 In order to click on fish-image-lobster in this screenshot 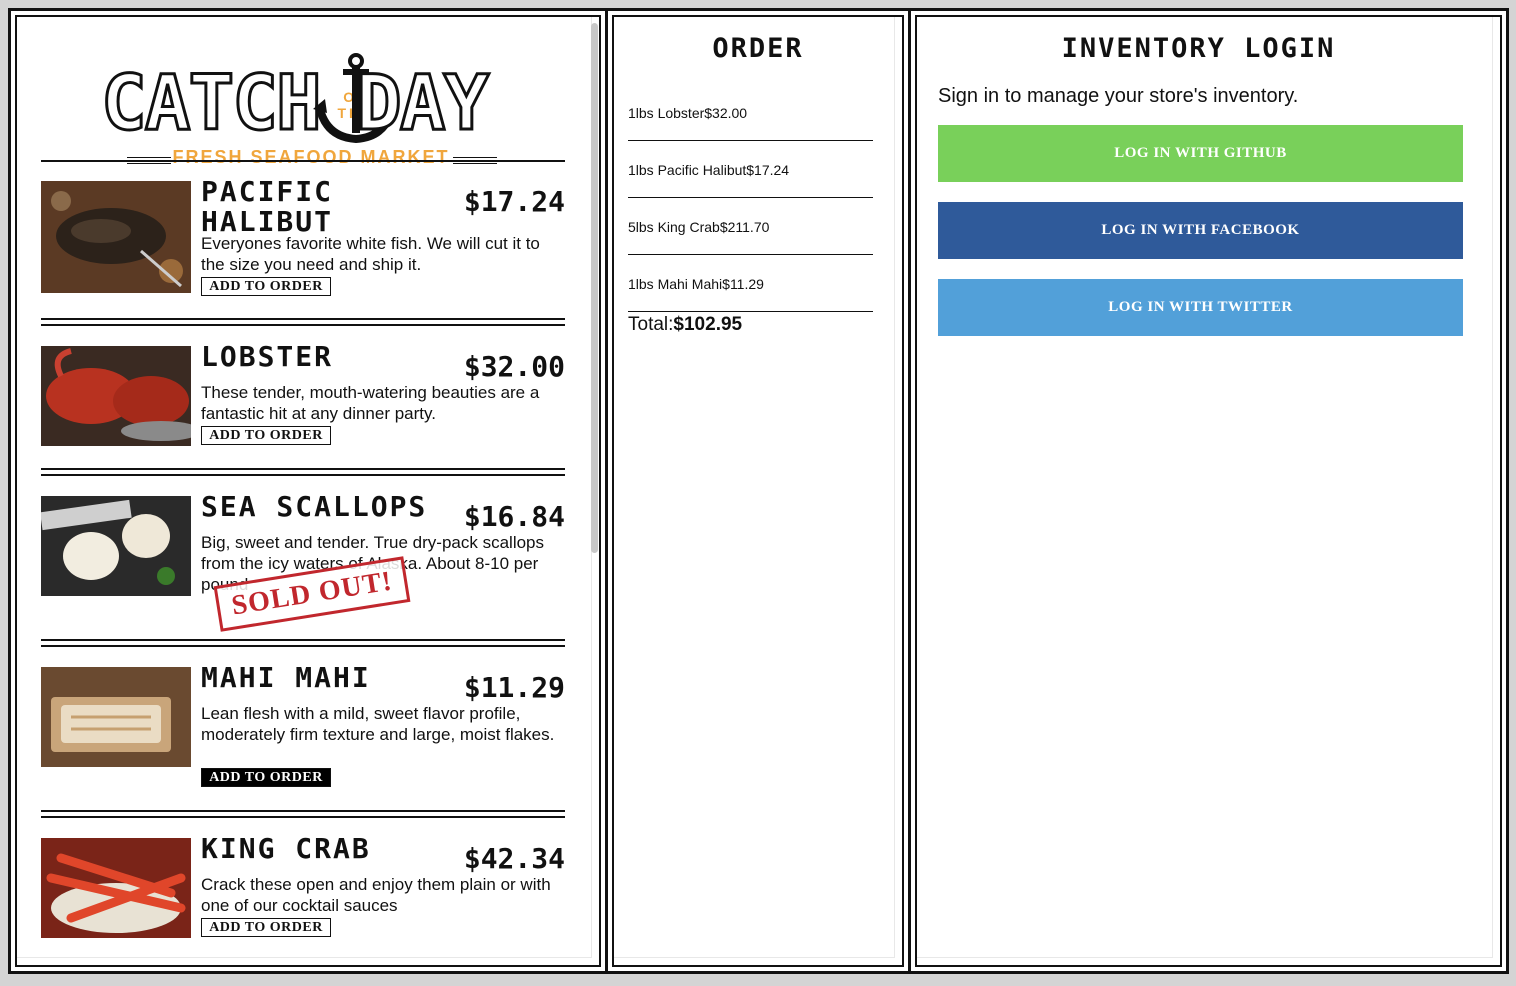, I will do `click(116, 396)`.